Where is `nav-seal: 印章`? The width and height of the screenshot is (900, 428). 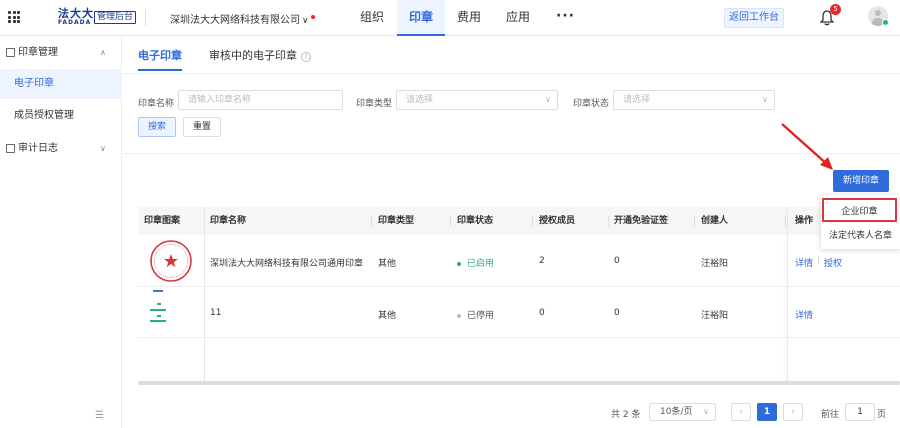 nav-seal: 印章 is located at coordinates (421, 18).